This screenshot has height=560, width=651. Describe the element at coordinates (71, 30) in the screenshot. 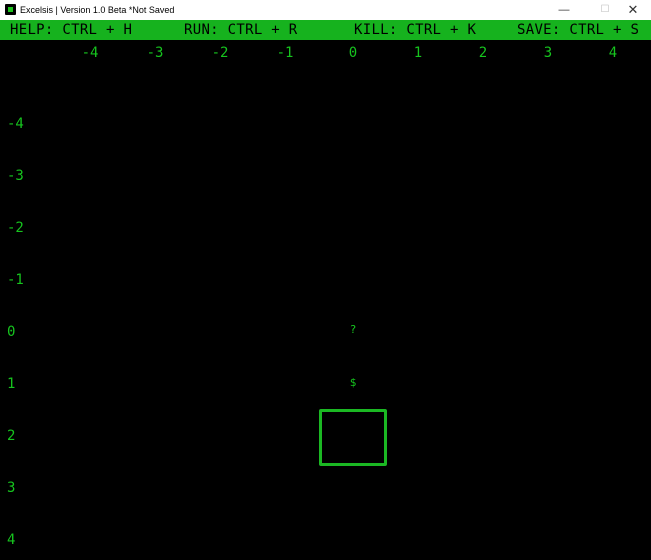

I see `help-shortcut: HELP: CTRL + H` at that location.